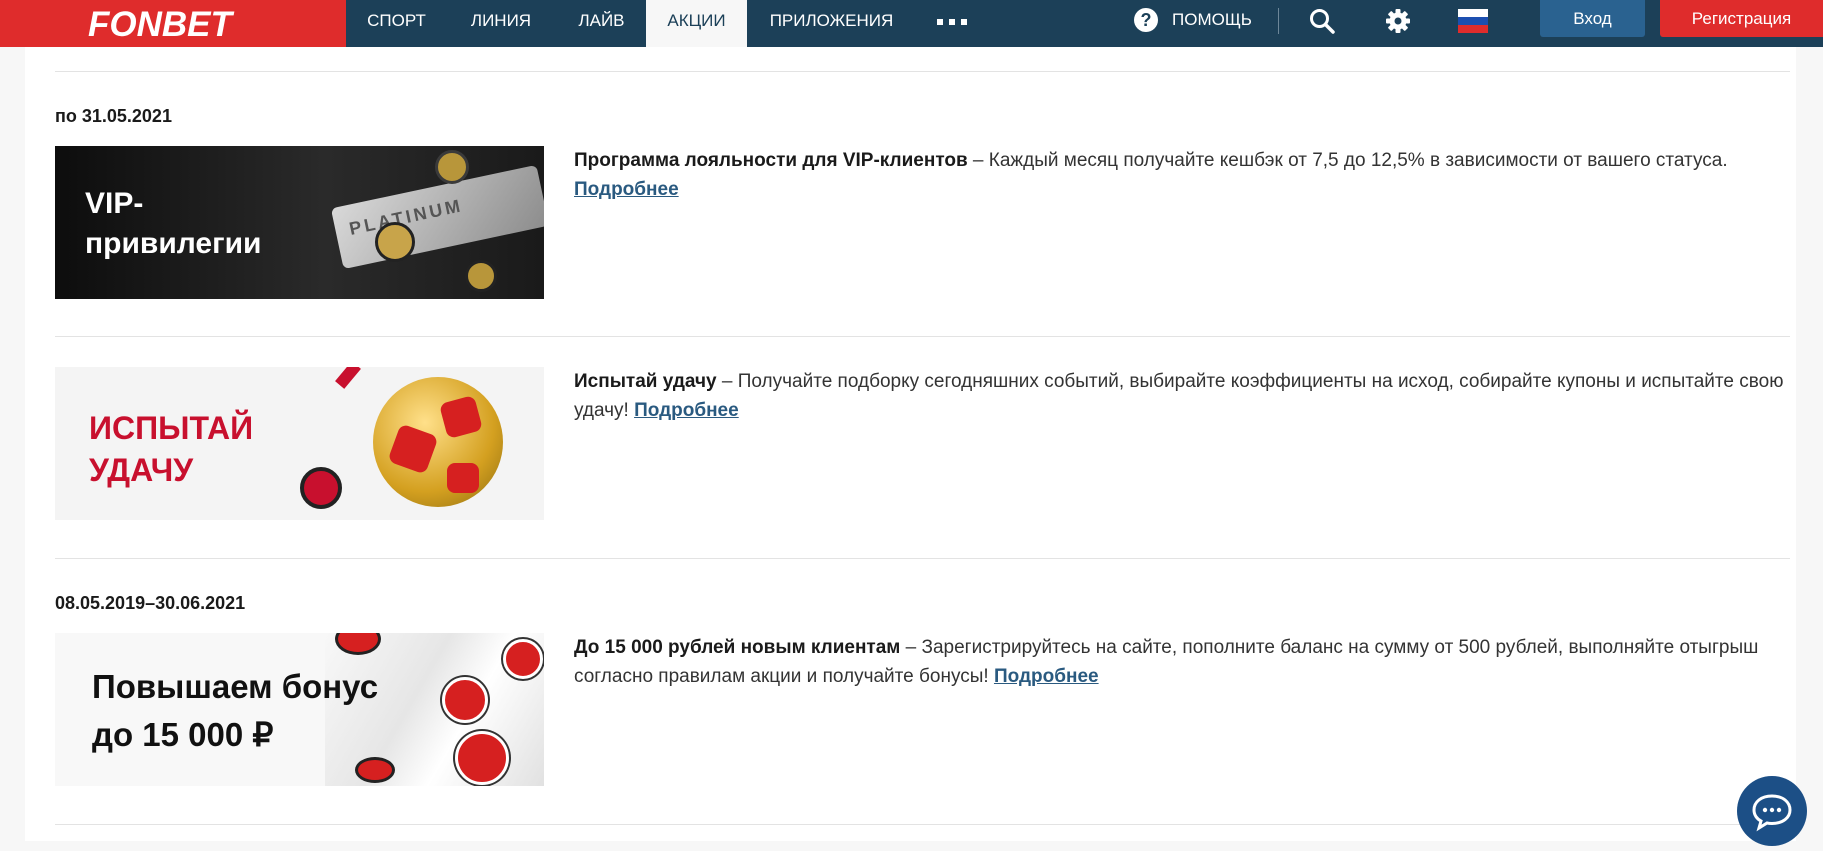  What do you see at coordinates (737, 647) in the screenshot?
I see `promo-title: До 15 000 рублей новым клиентам` at bounding box center [737, 647].